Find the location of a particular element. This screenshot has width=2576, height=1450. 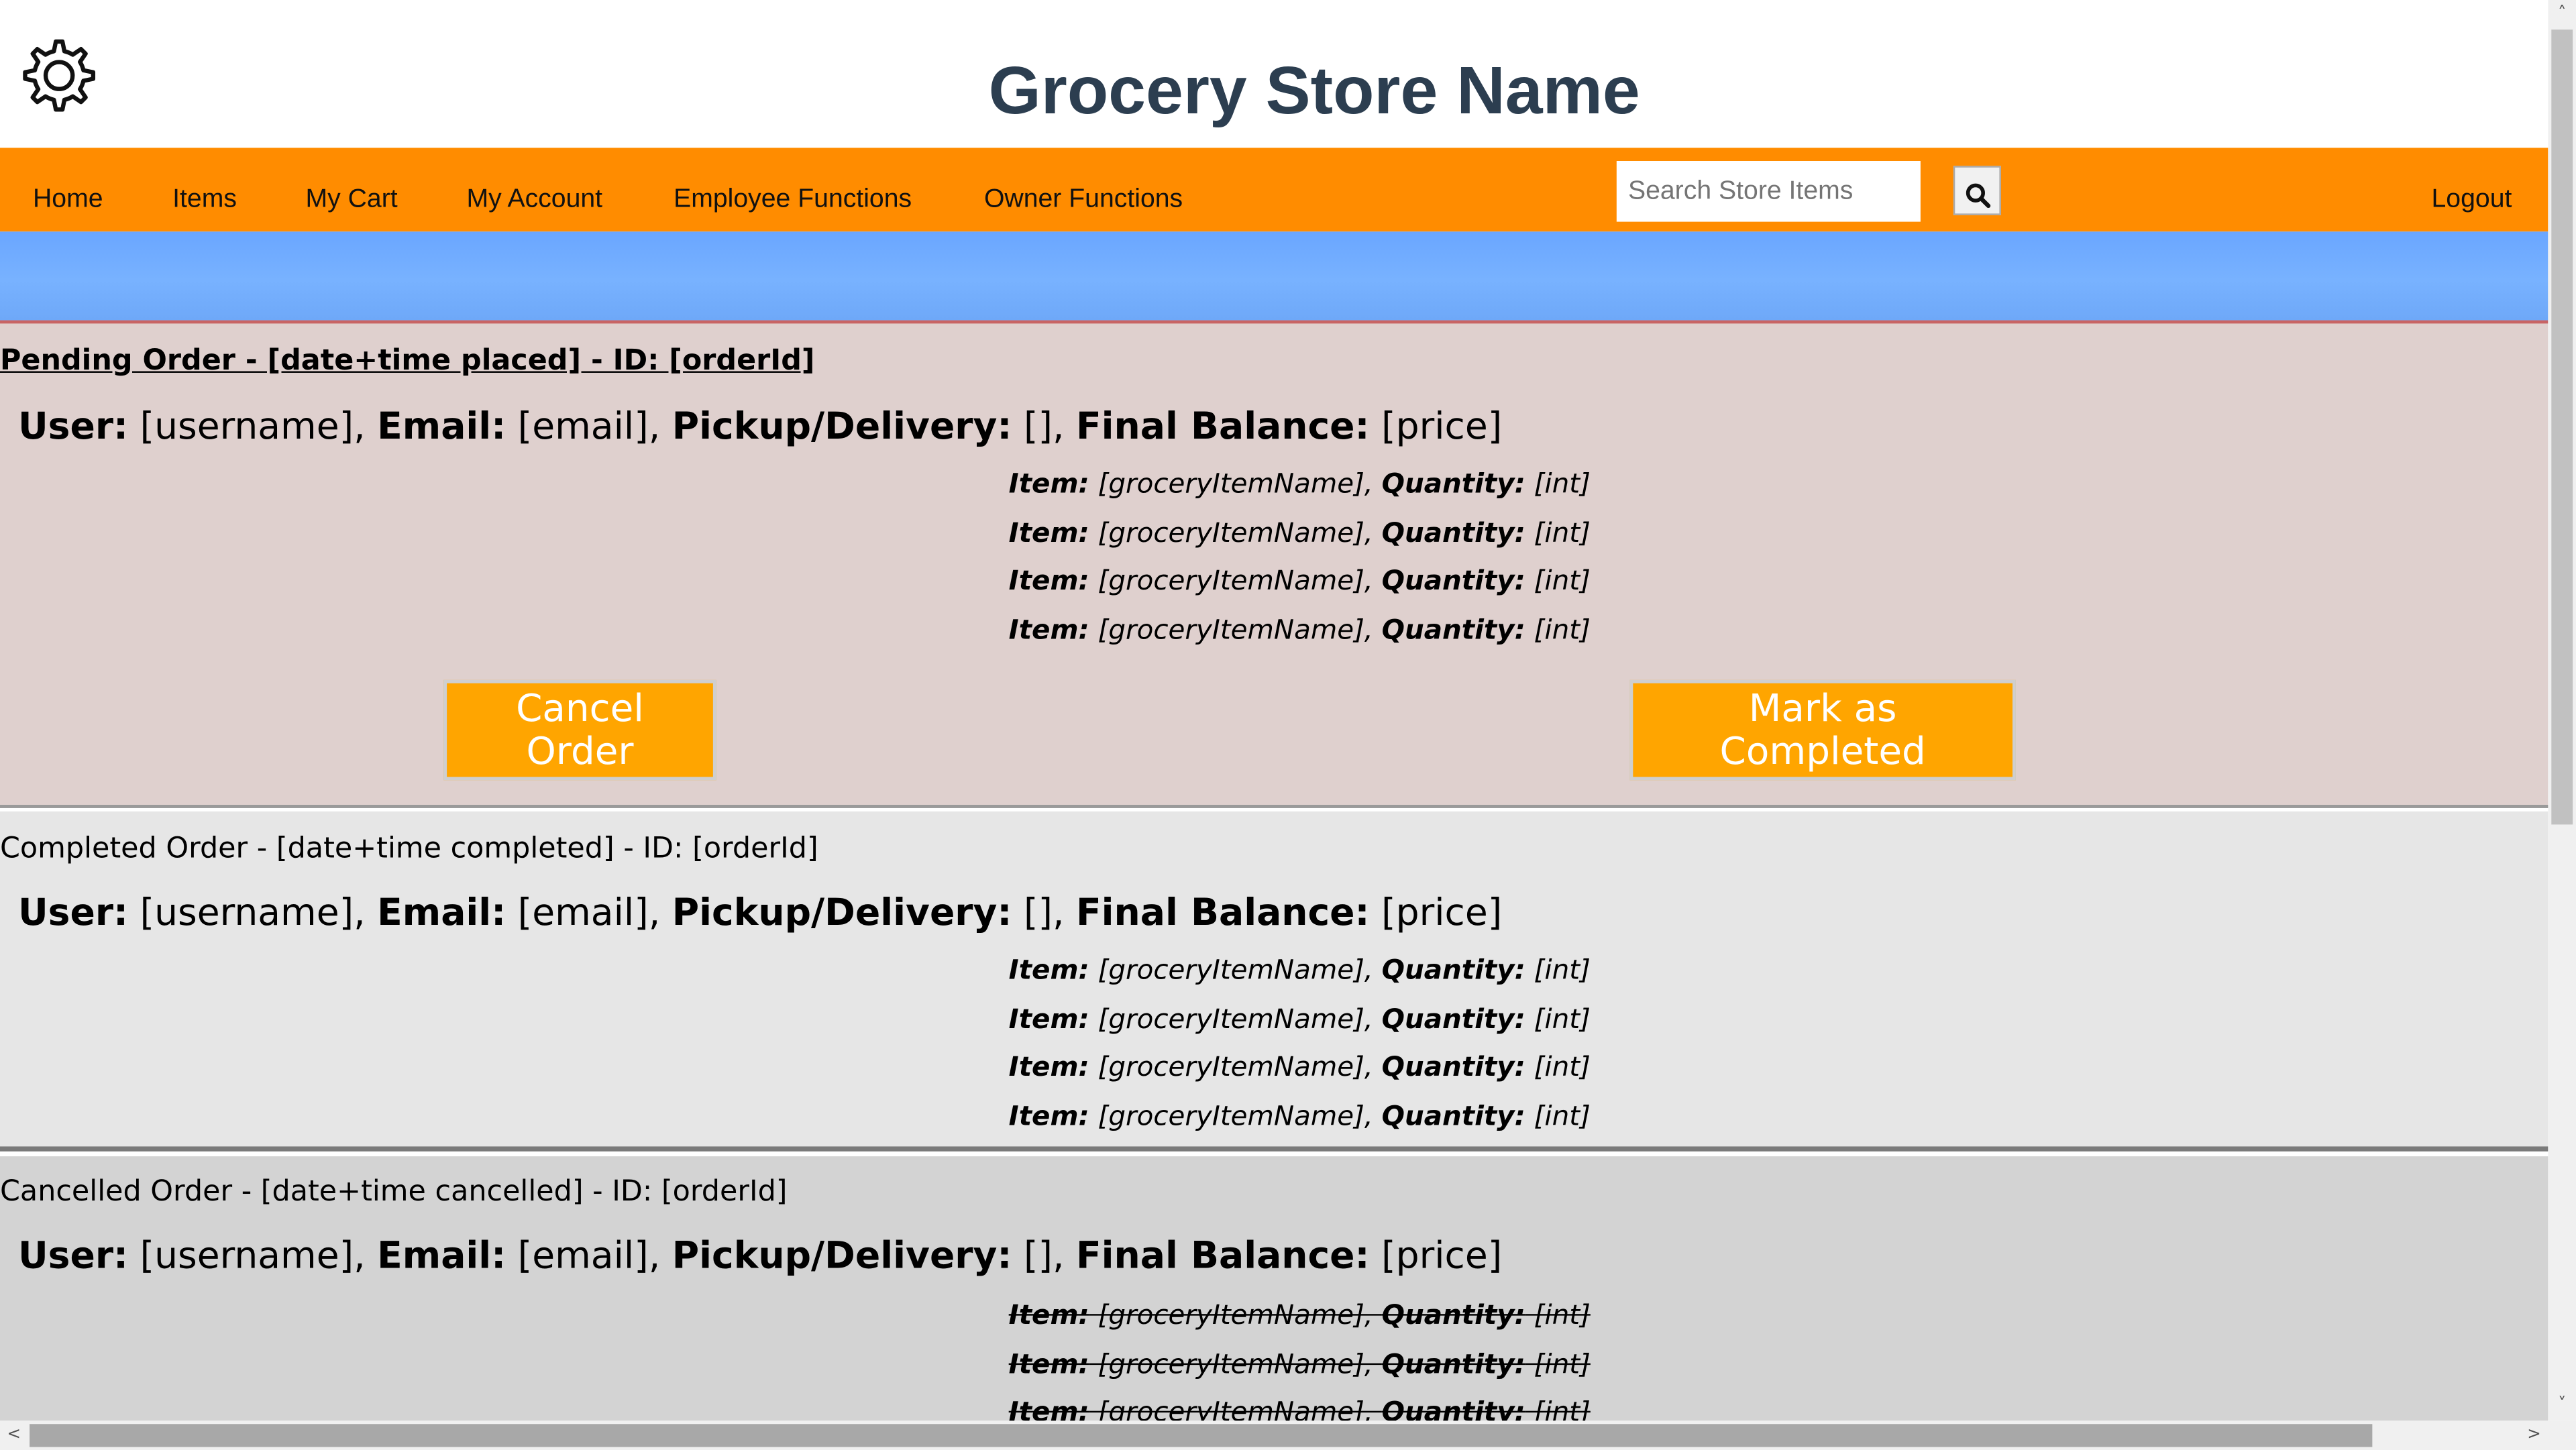

nav-my-account-link: My Account is located at coordinates (535, 200).